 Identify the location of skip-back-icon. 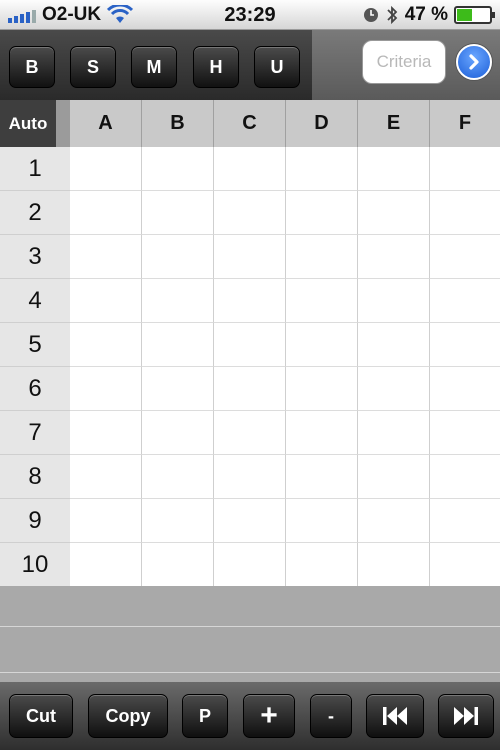
(395, 716).